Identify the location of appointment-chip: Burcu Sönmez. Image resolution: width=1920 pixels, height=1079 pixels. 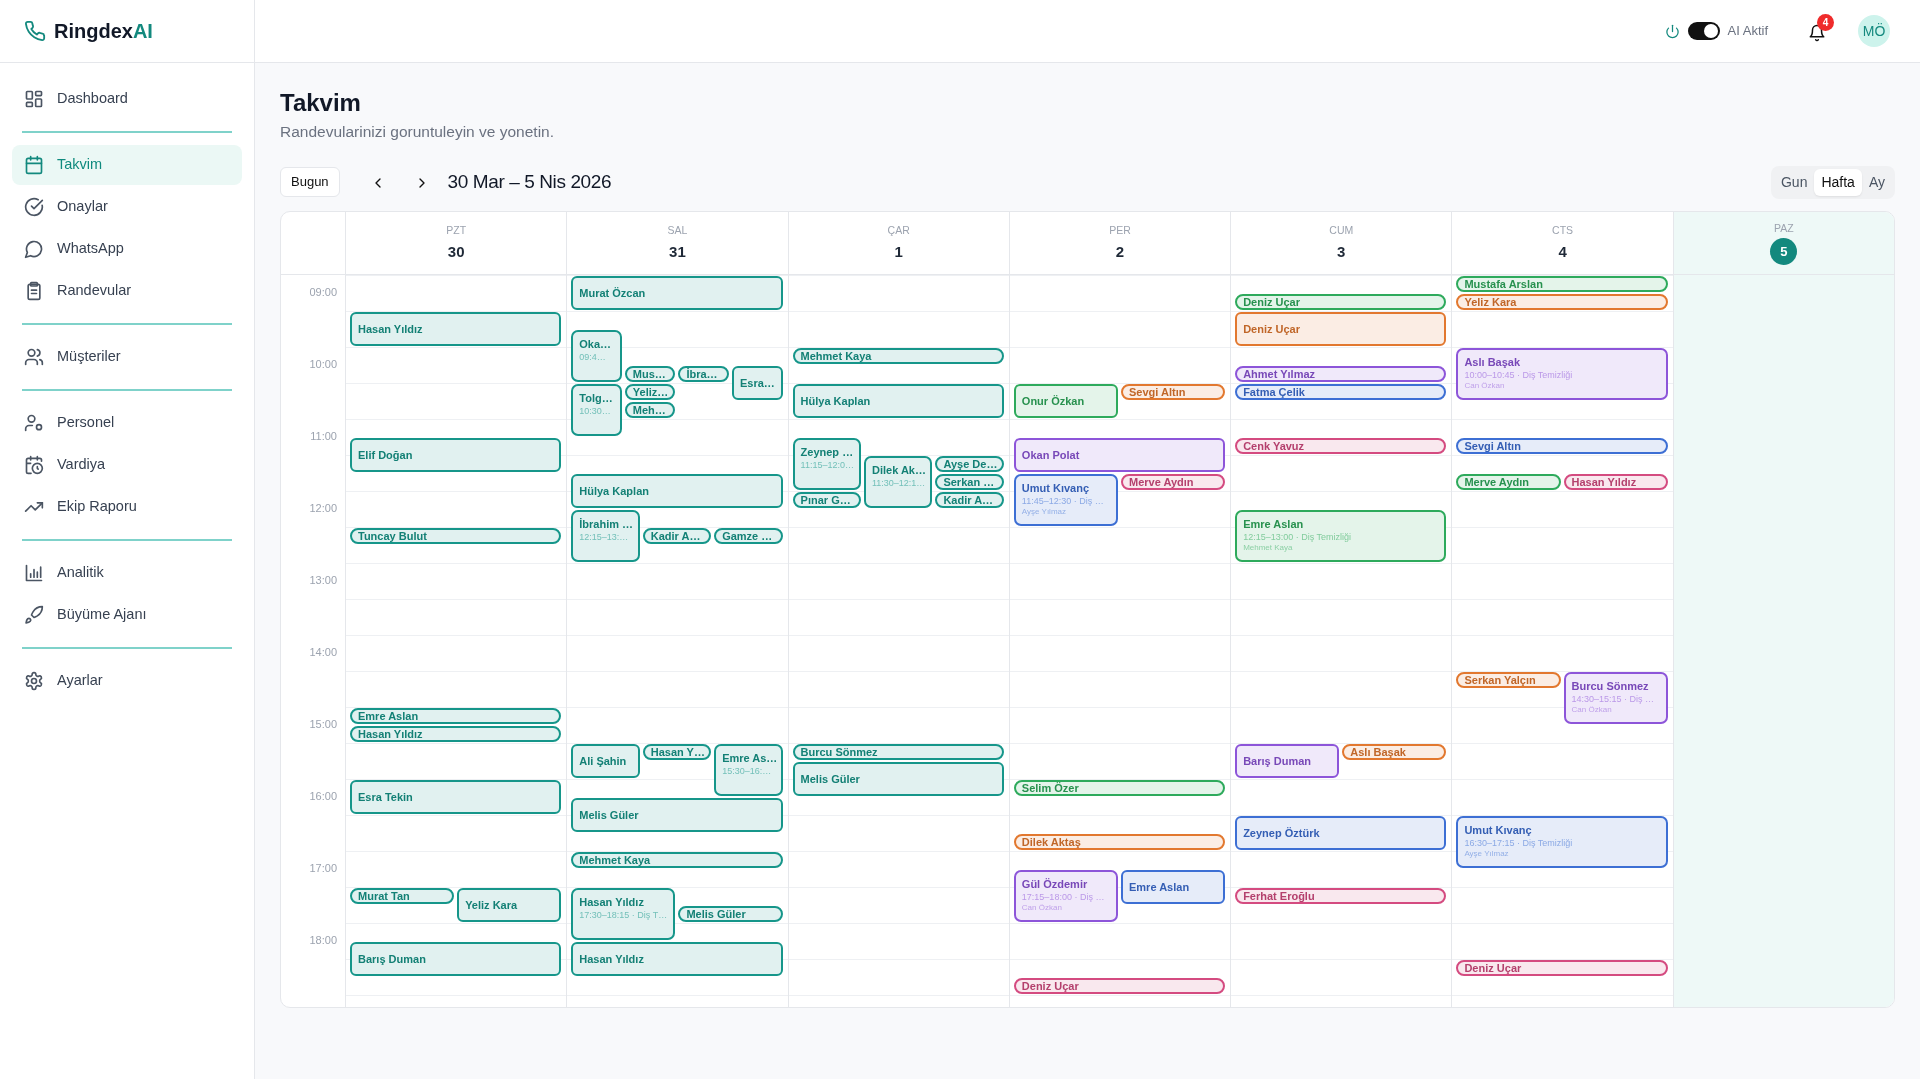
(898, 752).